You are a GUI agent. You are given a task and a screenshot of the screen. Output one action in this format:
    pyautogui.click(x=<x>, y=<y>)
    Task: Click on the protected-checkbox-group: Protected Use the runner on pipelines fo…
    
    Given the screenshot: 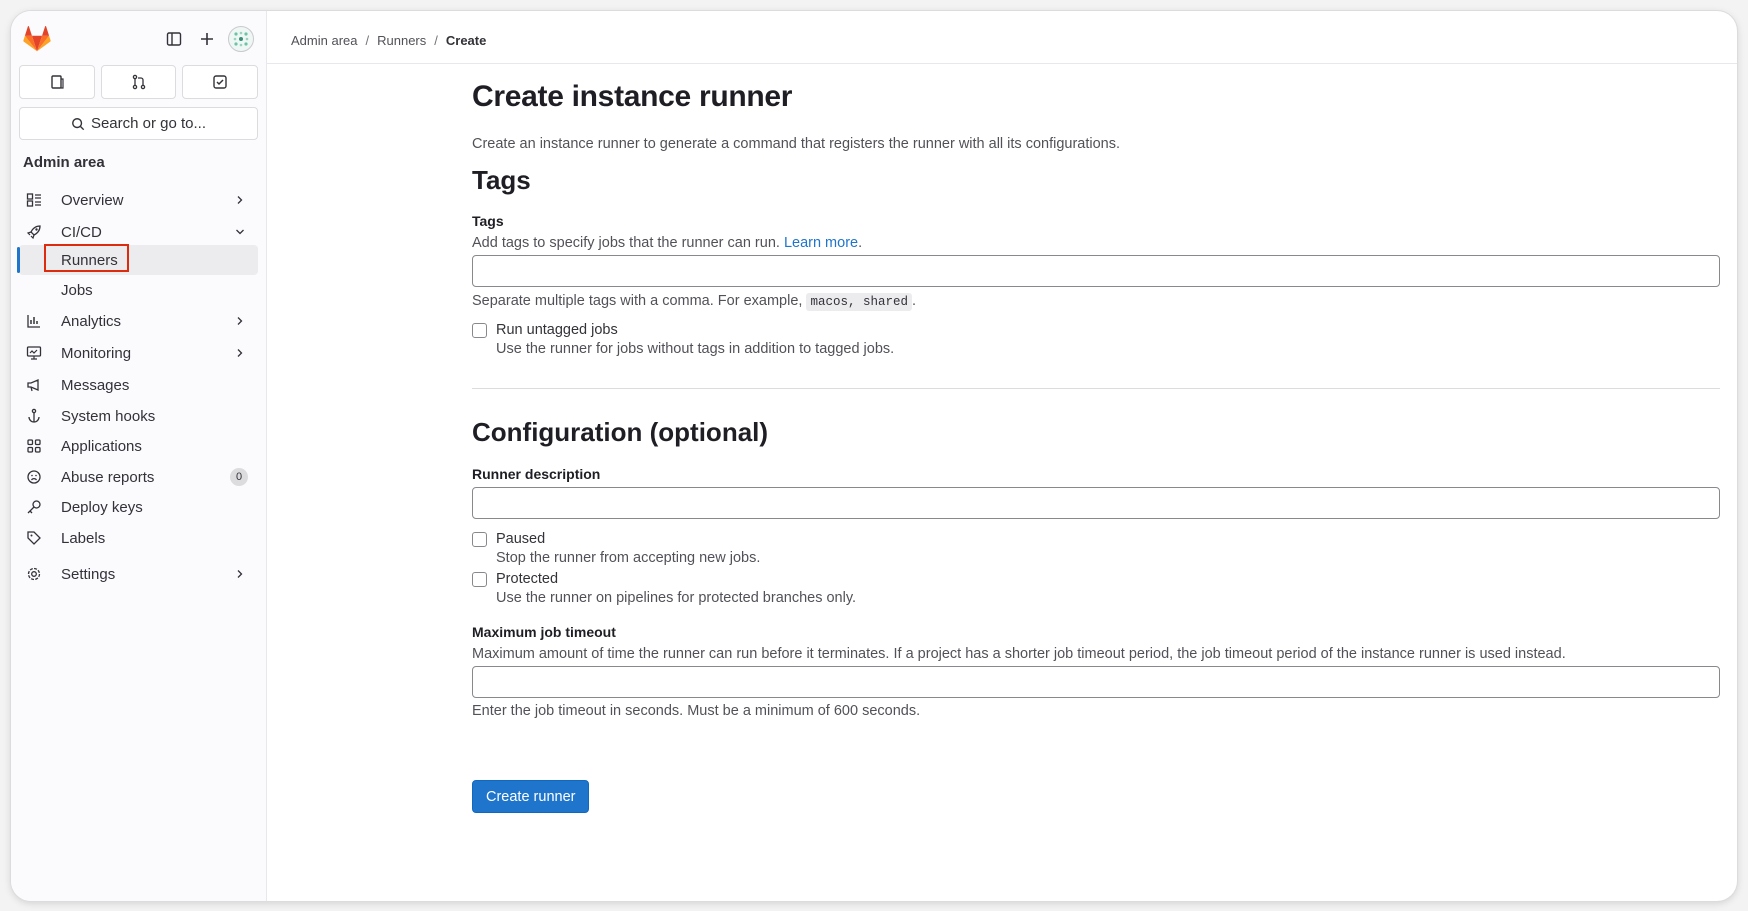 What is the action you would take?
    pyautogui.click(x=664, y=589)
    